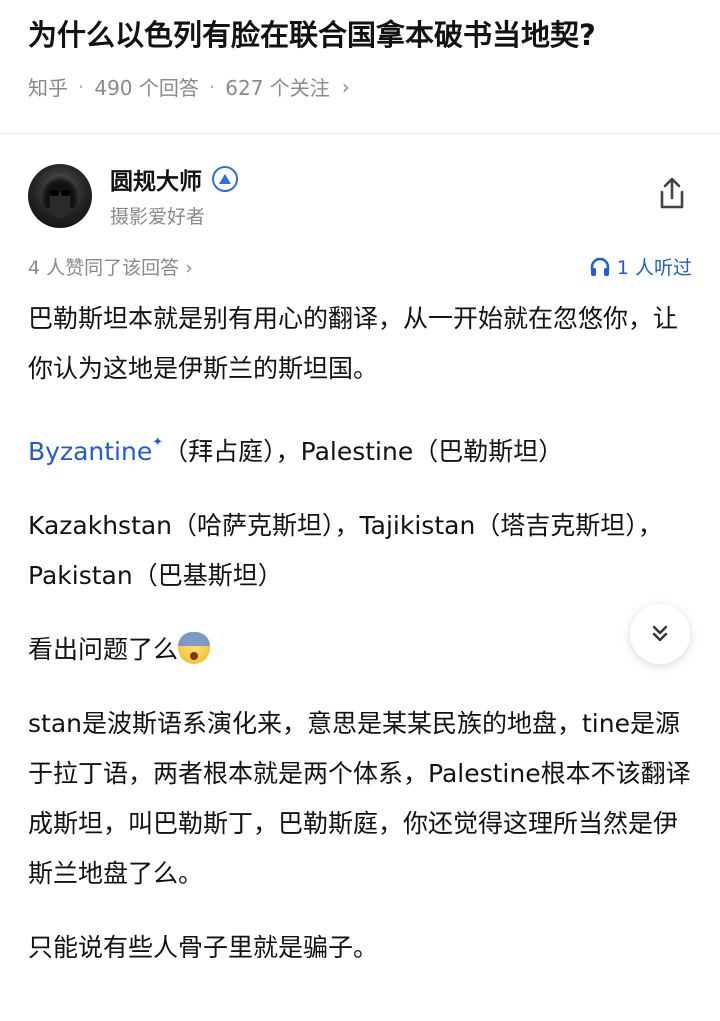 This screenshot has height=1021, width=720. I want to click on sparkle-icon: ✦, so click(158, 442).